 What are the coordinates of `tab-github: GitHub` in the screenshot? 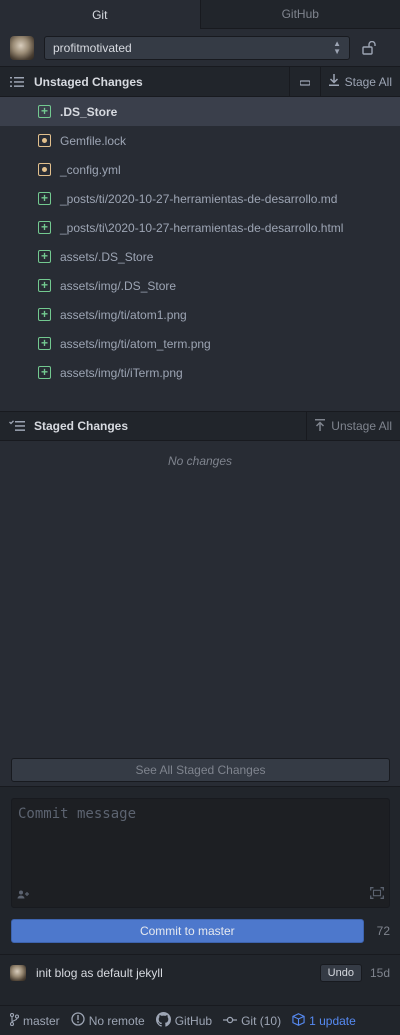 It's located at (300, 14).